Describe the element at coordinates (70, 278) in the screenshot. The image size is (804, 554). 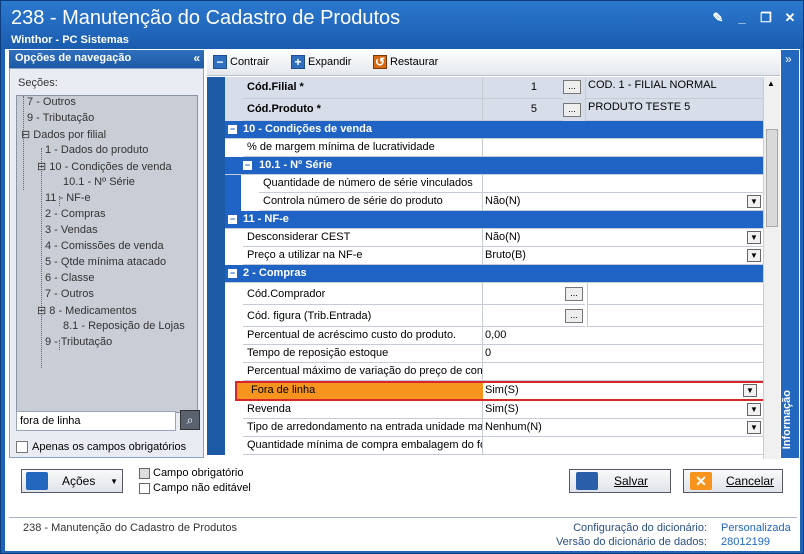
I see `tree-item: 6 - Classe` at that location.